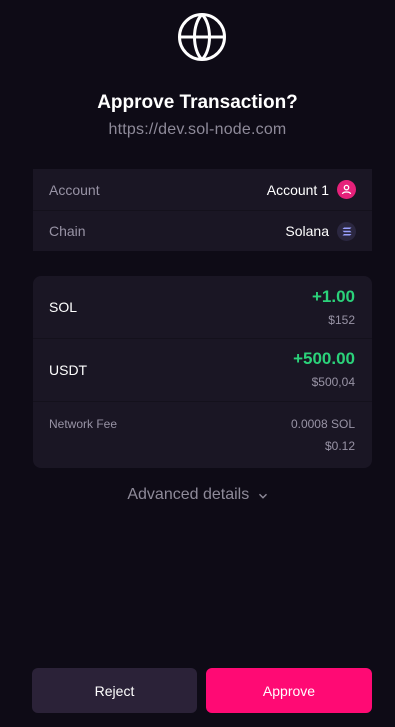  What do you see at coordinates (333, 296) in the screenshot?
I see `token-amount: +1.00` at bounding box center [333, 296].